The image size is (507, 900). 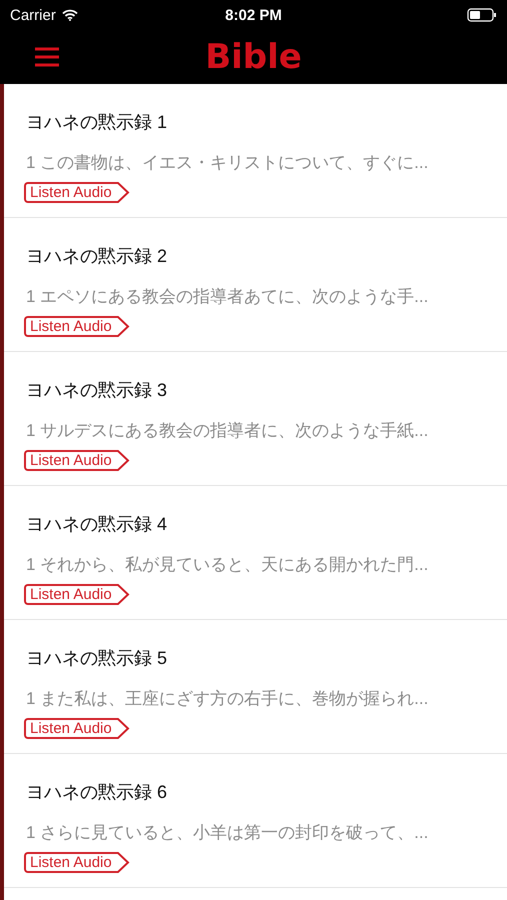 What do you see at coordinates (253, 15) in the screenshot?
I see `clock-time: 8:02 PM` at bounding box center [253, 15].